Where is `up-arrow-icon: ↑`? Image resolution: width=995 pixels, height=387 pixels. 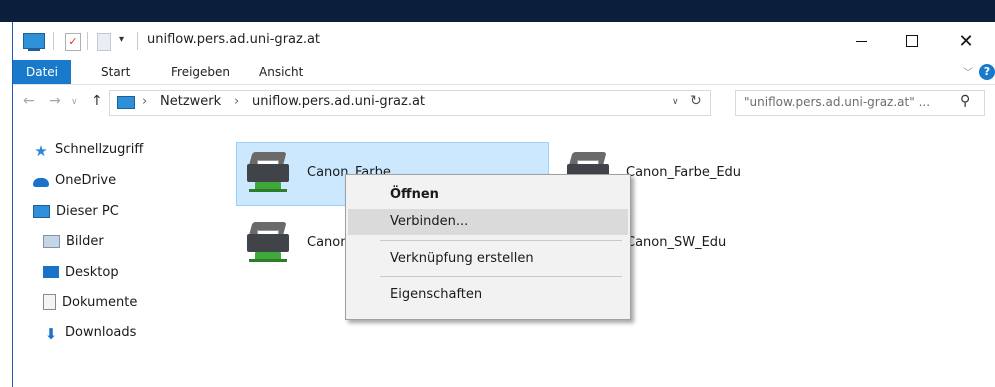
up-arrow-icon: ↑ is located at coordinates (97, 101).